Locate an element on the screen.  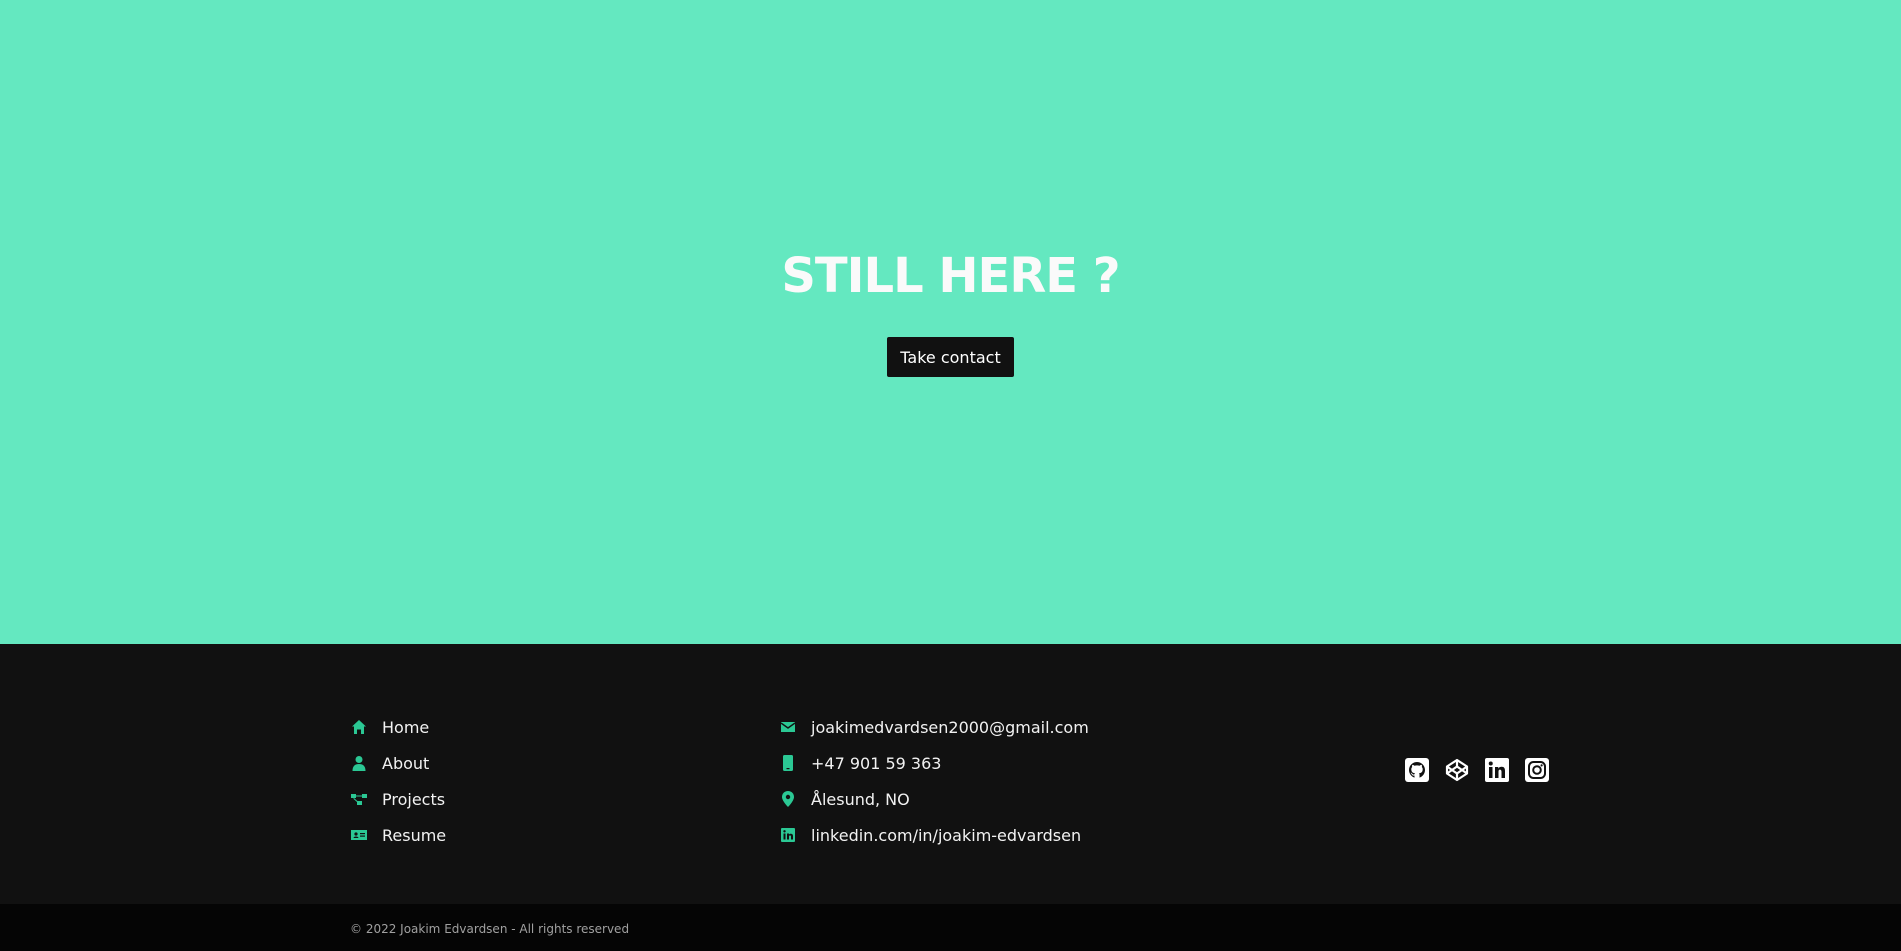
contact-location: Ålesund, NO is located at coordinates (934, 799).